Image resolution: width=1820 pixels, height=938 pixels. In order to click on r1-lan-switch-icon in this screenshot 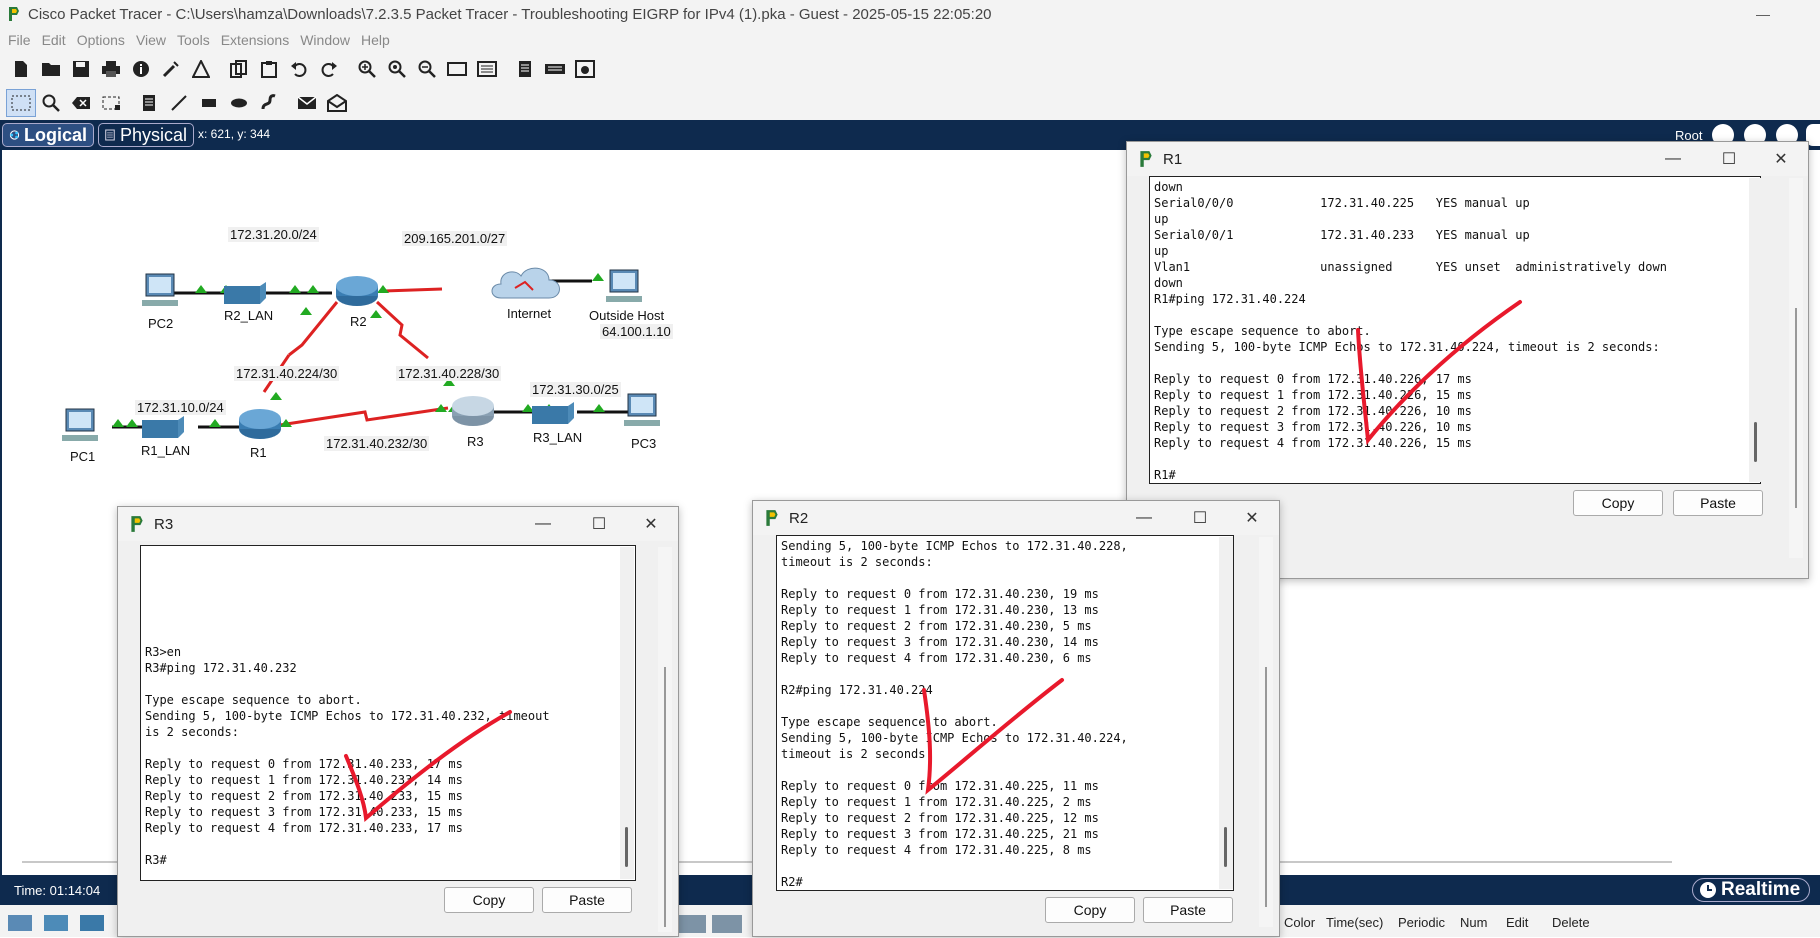, I will do `click(163, 427)`.